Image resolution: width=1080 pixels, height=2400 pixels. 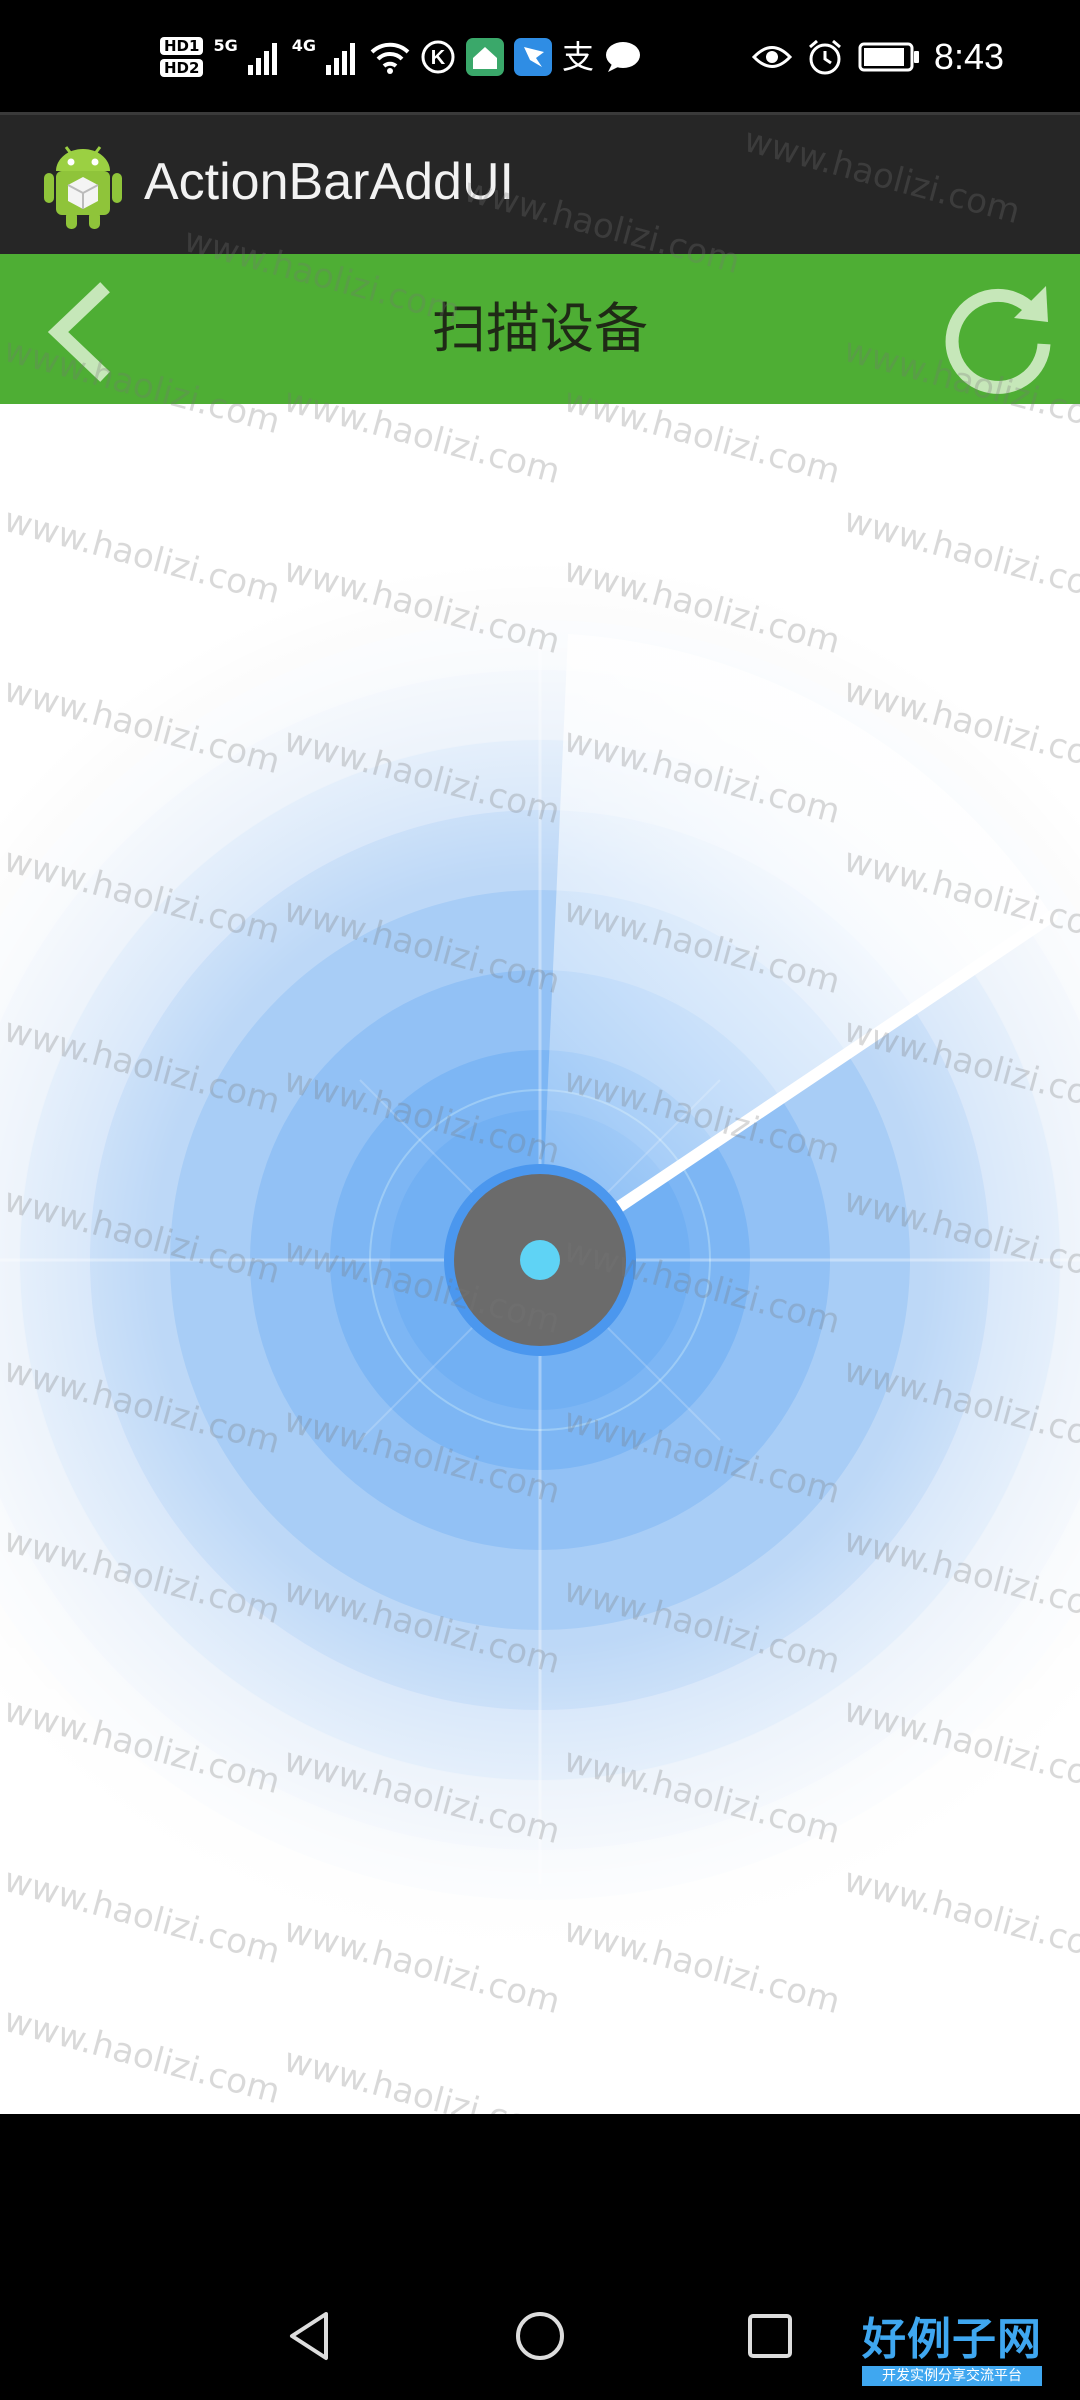 I want to click on action-bar: ActionBarAddUI, so click(x=540, y=183).